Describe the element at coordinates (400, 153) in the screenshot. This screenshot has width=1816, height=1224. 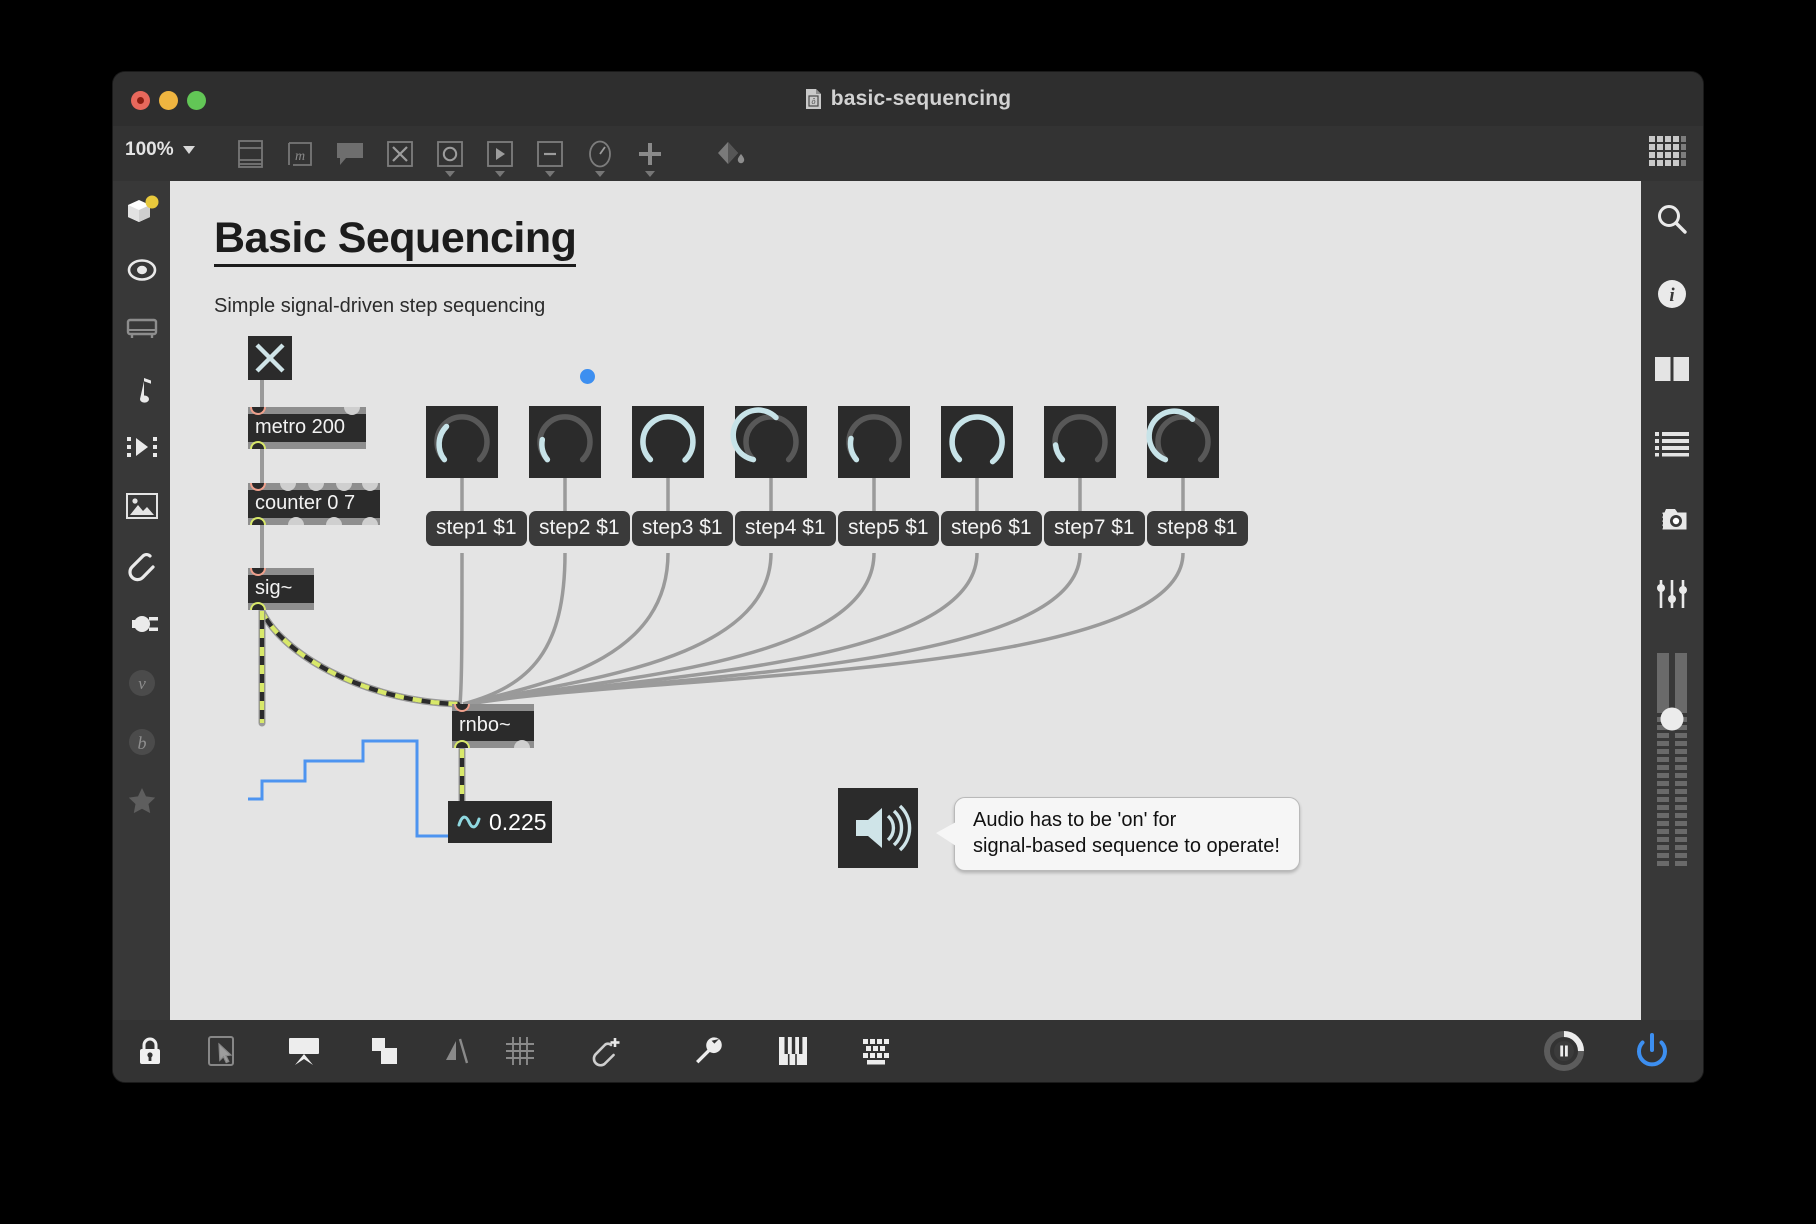
I see `toggle-icon` at that location.